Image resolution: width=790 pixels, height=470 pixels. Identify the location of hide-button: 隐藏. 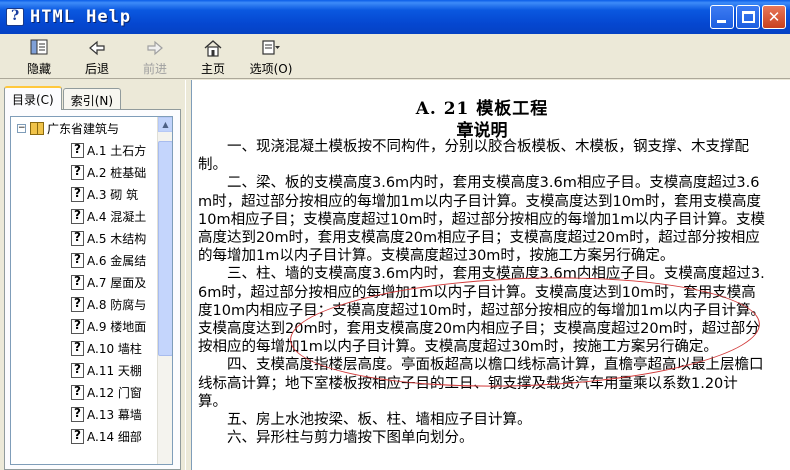
(39, 56).